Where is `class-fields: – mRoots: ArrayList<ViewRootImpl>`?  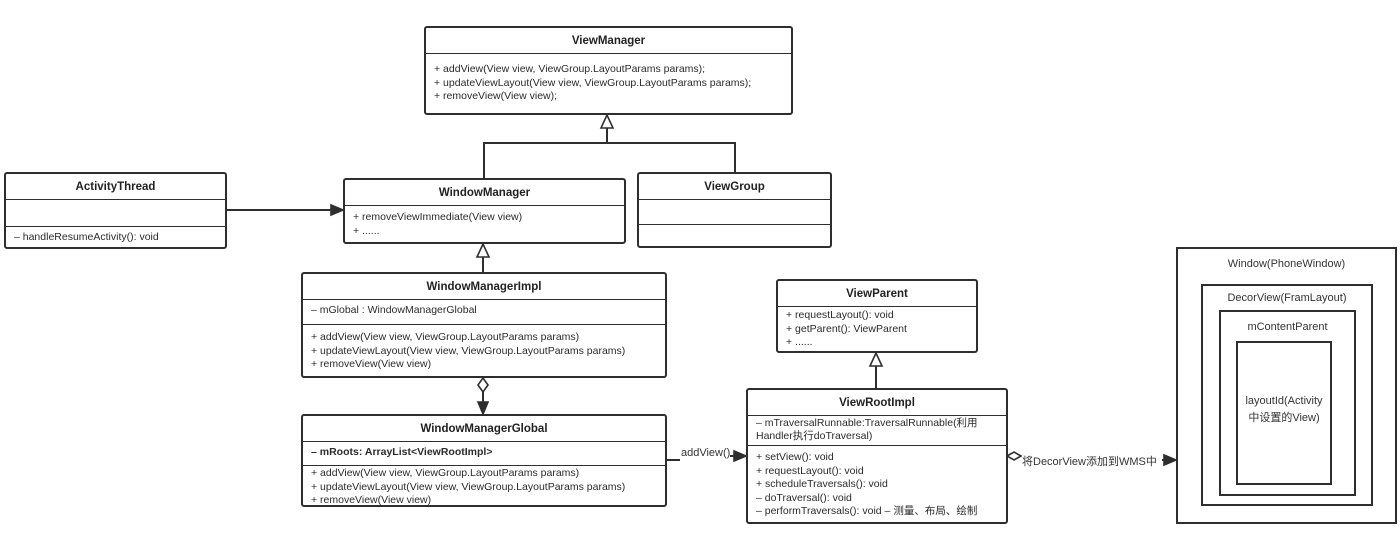 class-fields: – mRoots: ArrayList<ViewRootImpl> is located at coordinates (484, 454).